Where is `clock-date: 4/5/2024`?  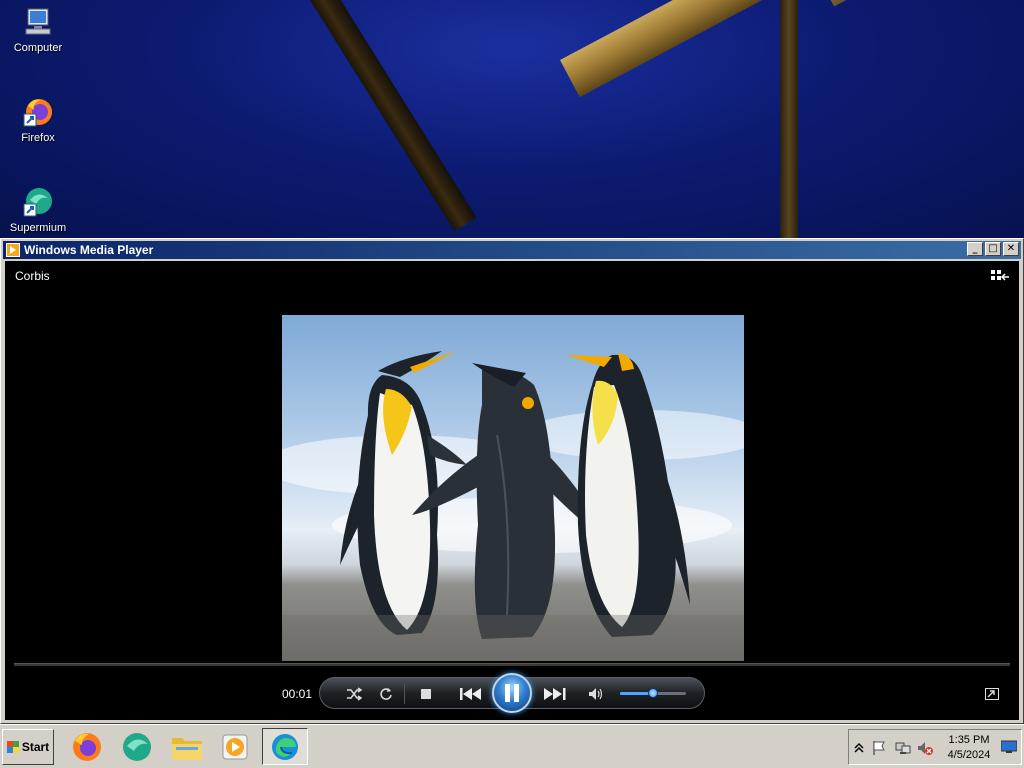 clock-date: 4/5/2024 is located at coordinates (969, 755).